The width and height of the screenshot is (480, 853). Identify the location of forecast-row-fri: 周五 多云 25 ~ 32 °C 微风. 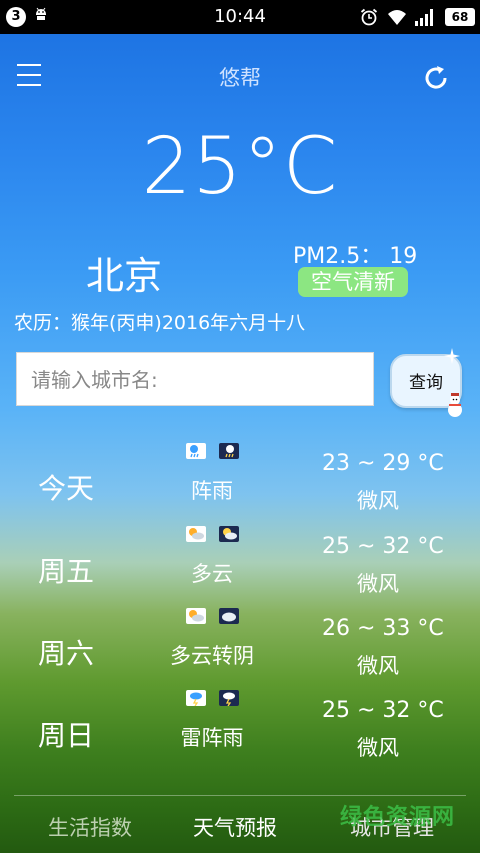
(240, 567).